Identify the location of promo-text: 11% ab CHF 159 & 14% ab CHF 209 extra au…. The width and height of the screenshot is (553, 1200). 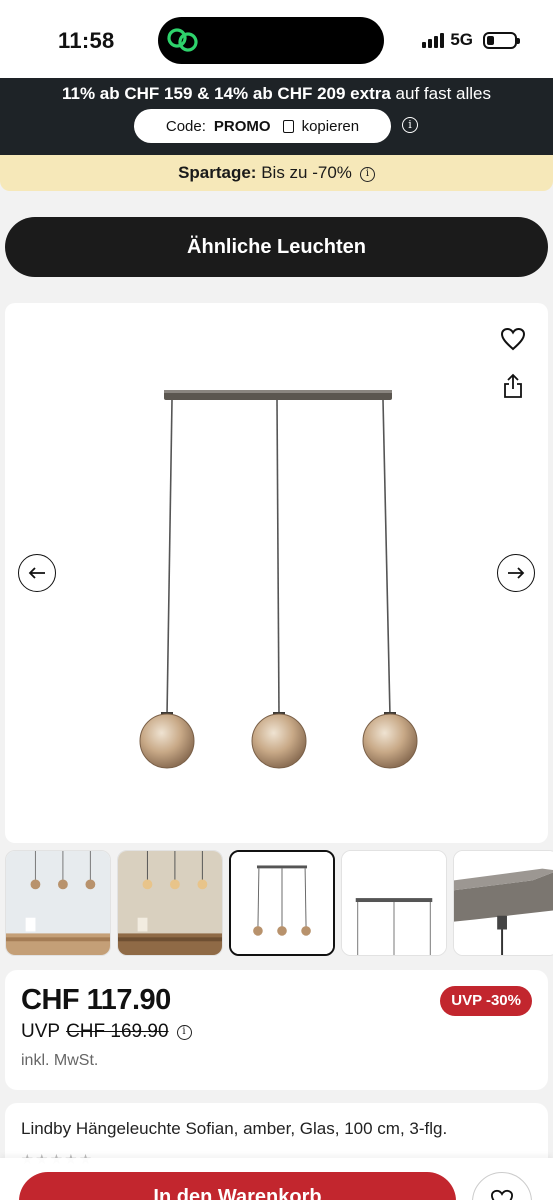
(276, 94).